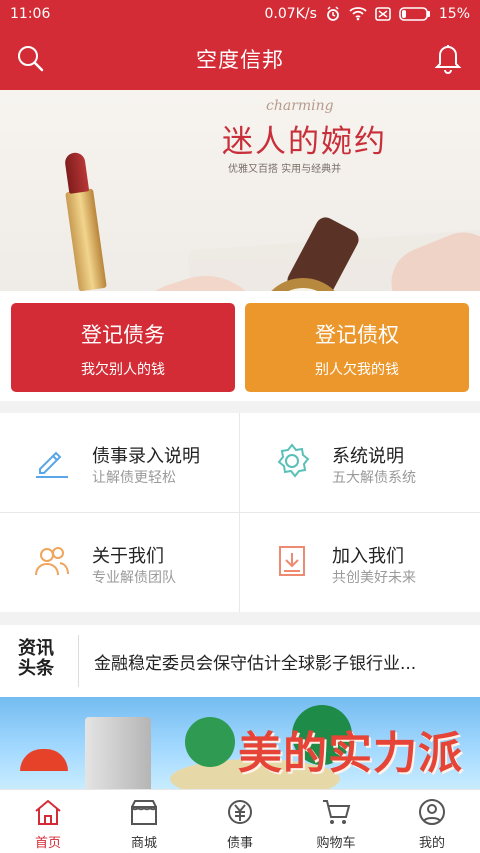 This screenshot has width=480, height=853. Describe the element at coordinates (44, 760) in the screenshot. I see `ad-umbrella-image` at that location.